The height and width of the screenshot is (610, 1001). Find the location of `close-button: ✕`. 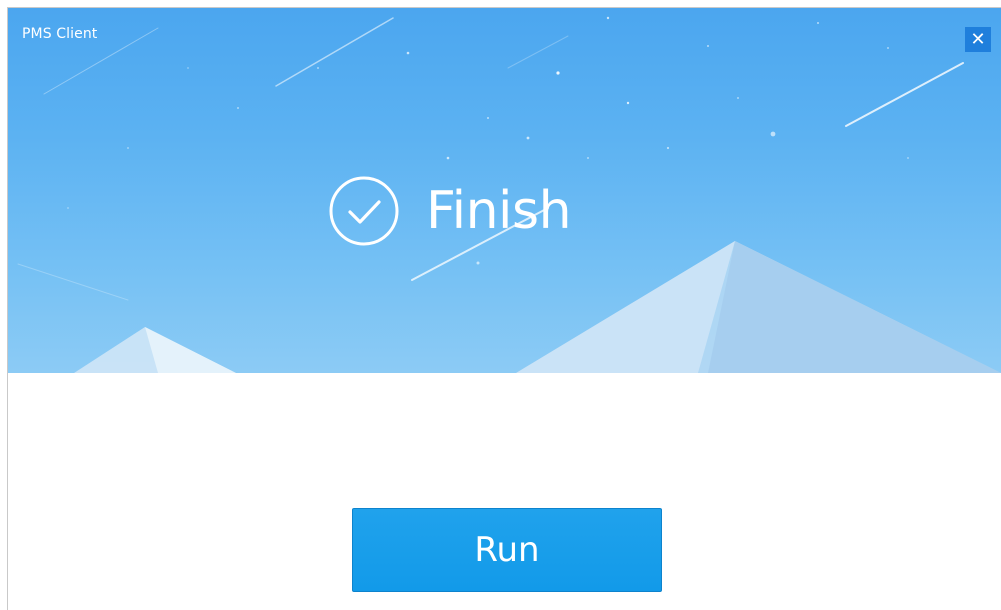

close-button: ✕ is located at coordinates (978, 39).